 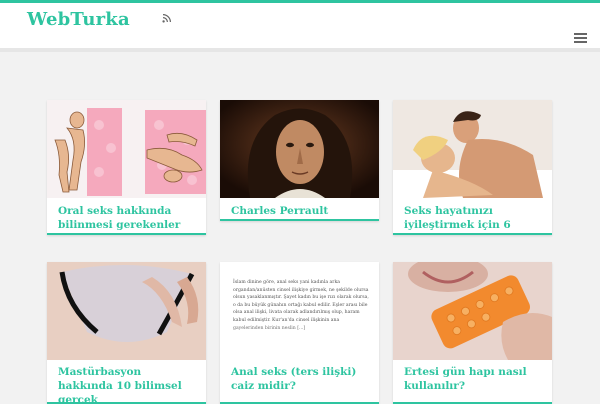 What do you see at coordinates (301, 211) in the screenshot?
I see `post-title: Charles Perrault` at bounding box center [301, 211].